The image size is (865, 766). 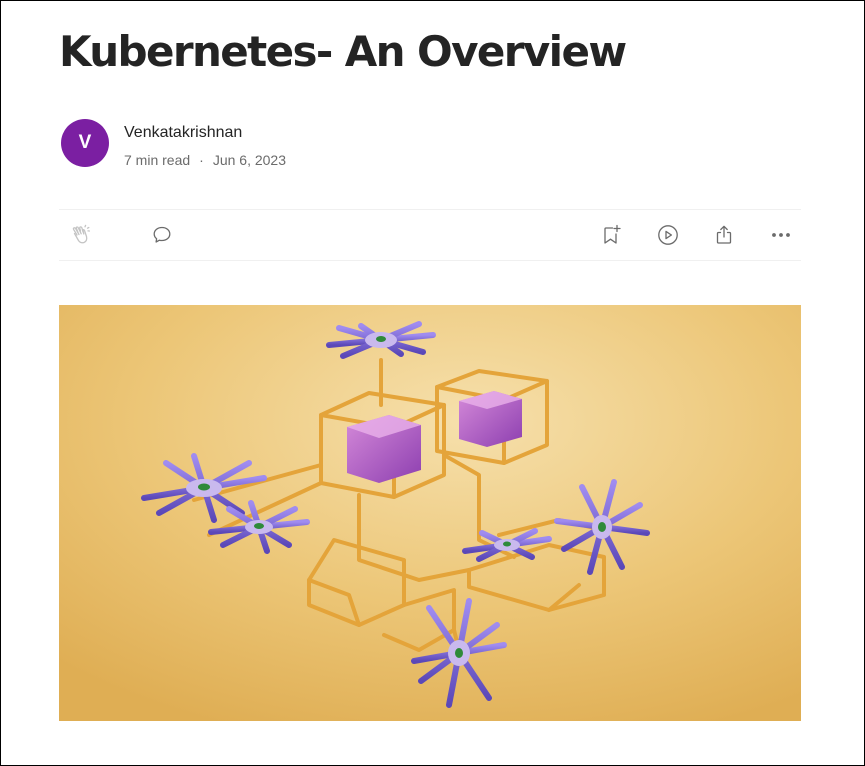 I want to click on more-button, so click(x=781, y=235).